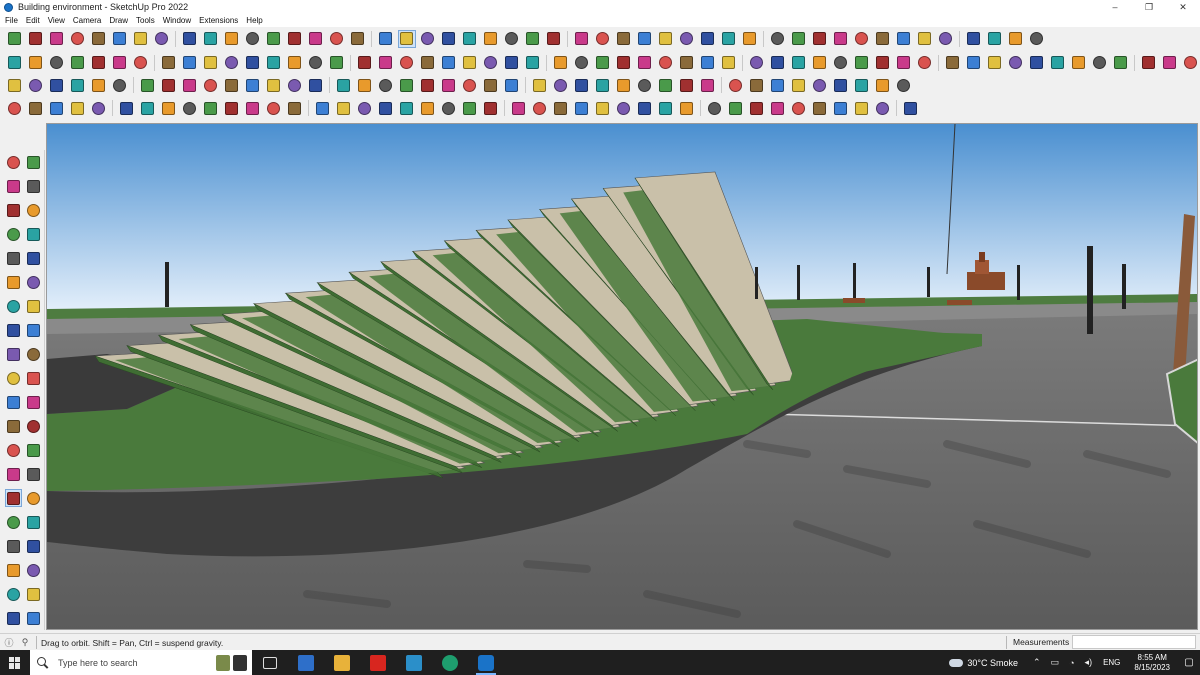  I want to click on tag-icon, so click(14, 210).